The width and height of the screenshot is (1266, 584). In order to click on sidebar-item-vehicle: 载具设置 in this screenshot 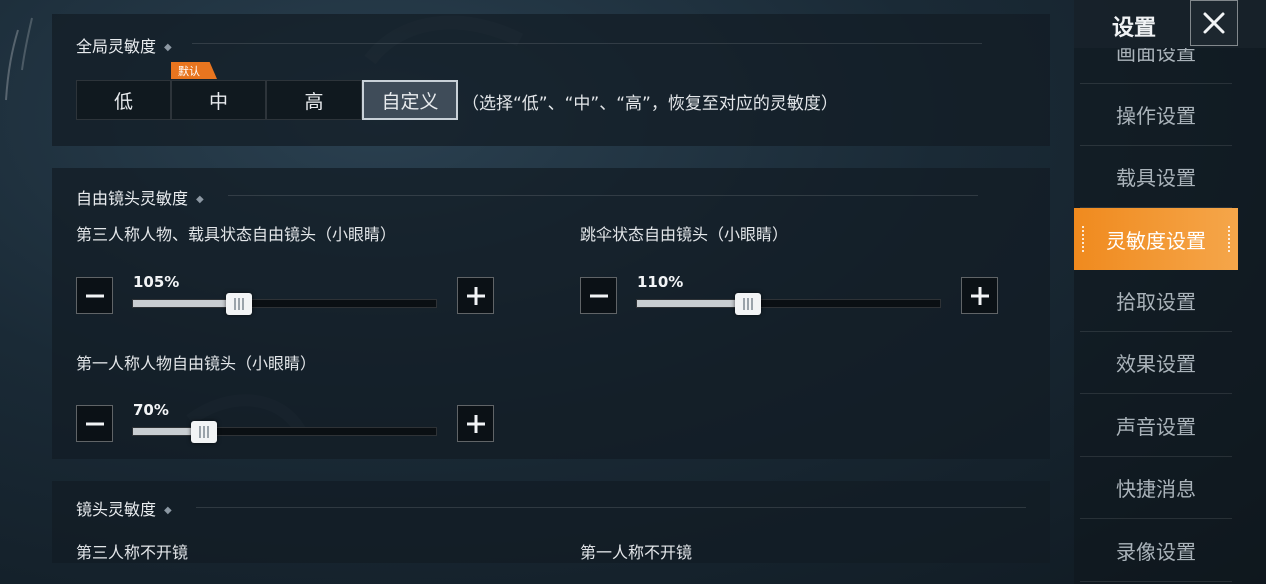, I will do `click(1156, 177)`.